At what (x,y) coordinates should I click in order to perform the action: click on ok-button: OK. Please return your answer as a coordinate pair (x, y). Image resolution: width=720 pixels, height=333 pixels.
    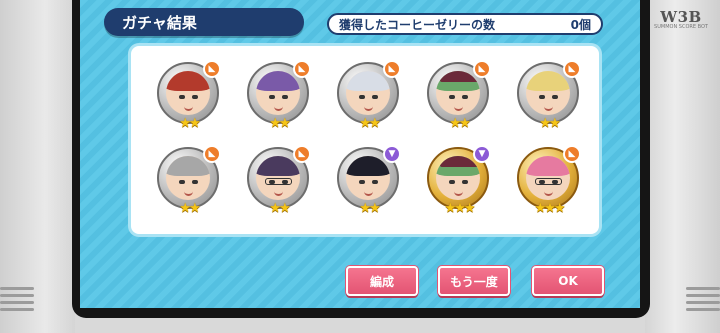
    Looking at the image, I should click on (568, 281).